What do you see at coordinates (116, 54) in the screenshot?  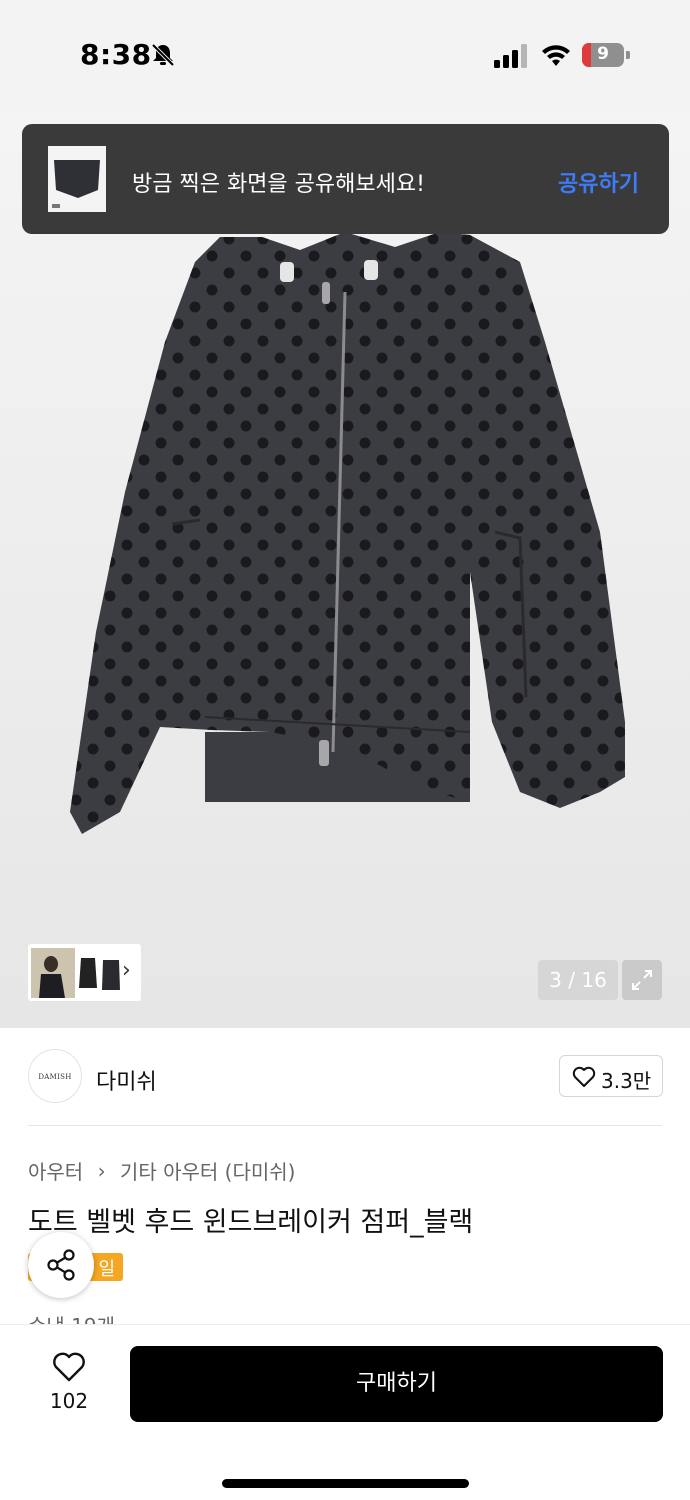 I see `status-time: 8:38` at bounding box center [116, 54].